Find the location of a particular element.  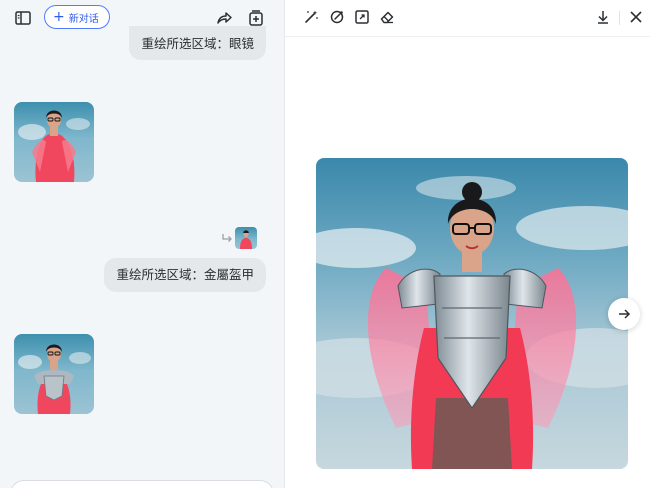

message-input-box is located at coordinates (142, 484).